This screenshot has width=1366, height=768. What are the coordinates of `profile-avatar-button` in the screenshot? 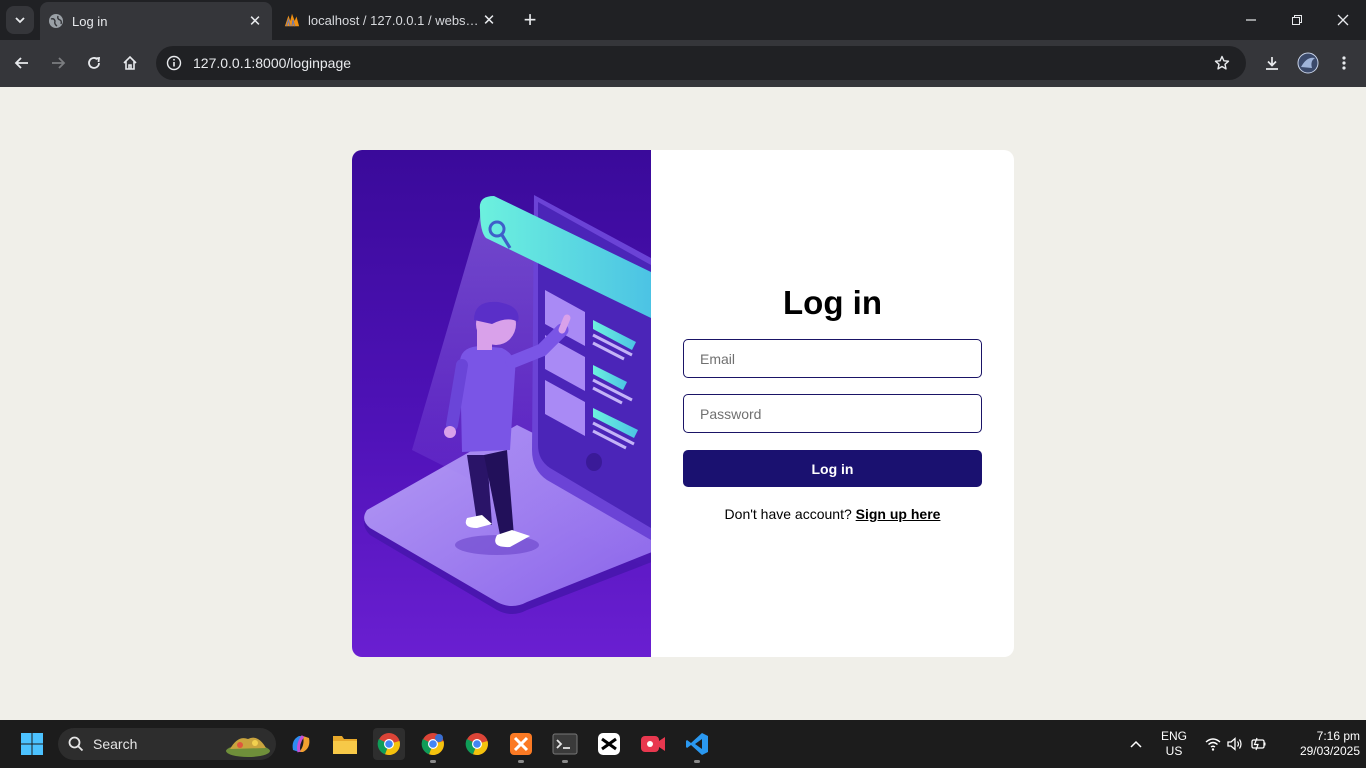 It's located at (1308, 63).